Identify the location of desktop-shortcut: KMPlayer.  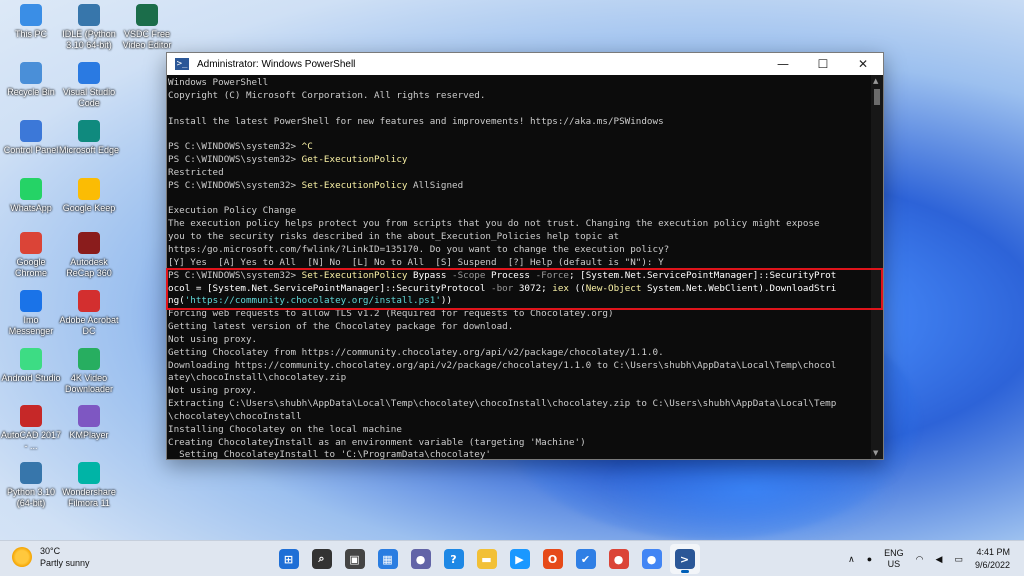
(89, 423).